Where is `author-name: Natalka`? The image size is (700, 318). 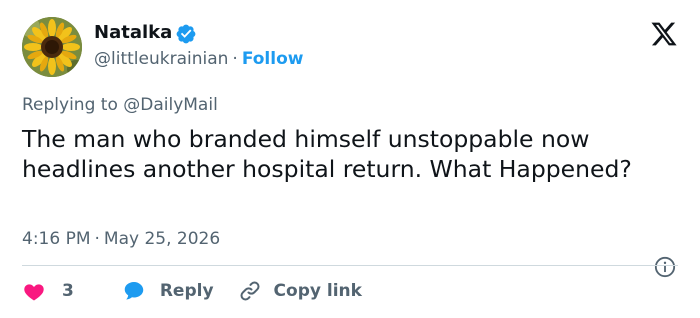 author-name: Natalka is located at coordinates (133, 32).